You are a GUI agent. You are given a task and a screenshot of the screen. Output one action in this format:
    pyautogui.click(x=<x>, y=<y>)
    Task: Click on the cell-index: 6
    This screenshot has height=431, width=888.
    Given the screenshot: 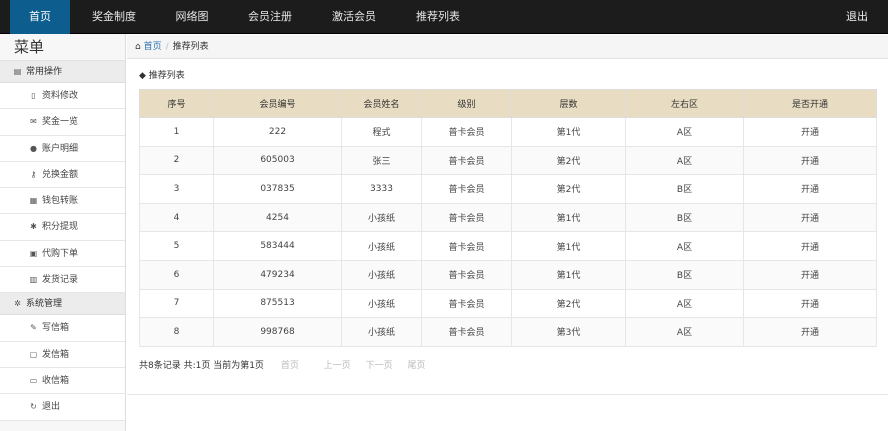 What is the action you would take?
    pyautogui.click(x=176, y=274)
    